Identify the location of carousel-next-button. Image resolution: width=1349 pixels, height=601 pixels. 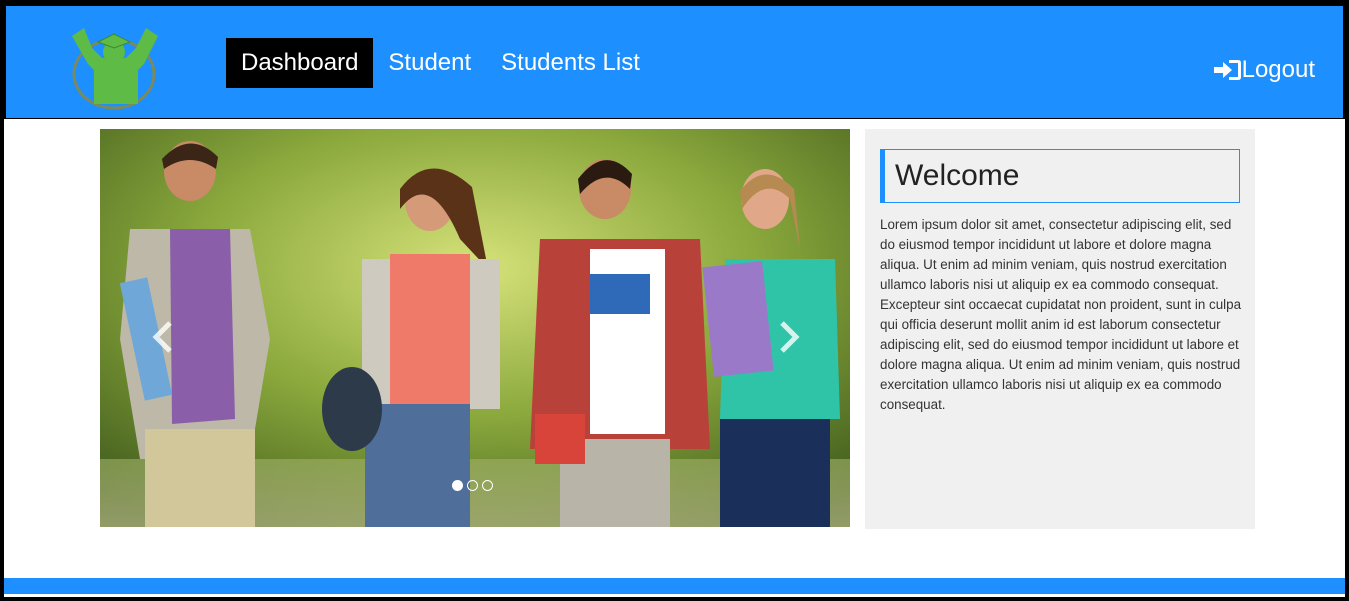
(789, 337).